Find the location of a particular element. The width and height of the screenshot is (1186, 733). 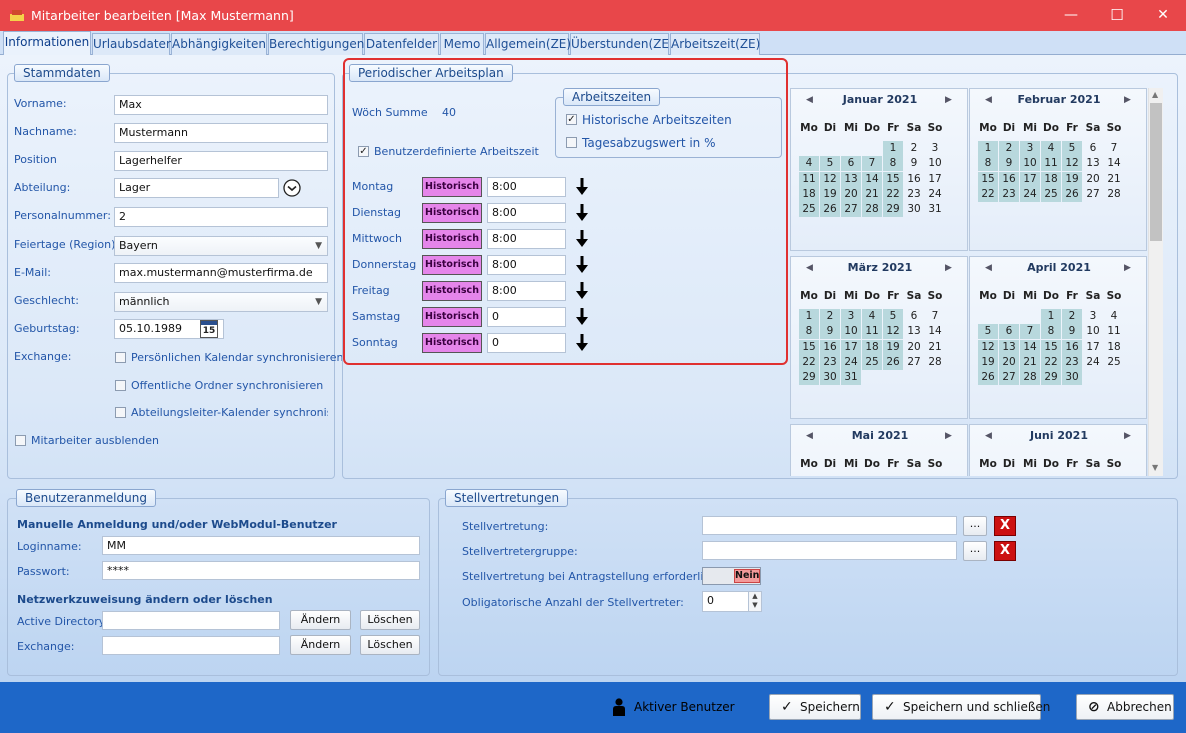

cancel-button: ⊘ Abbrechen is located at coordinates (1125, 707).